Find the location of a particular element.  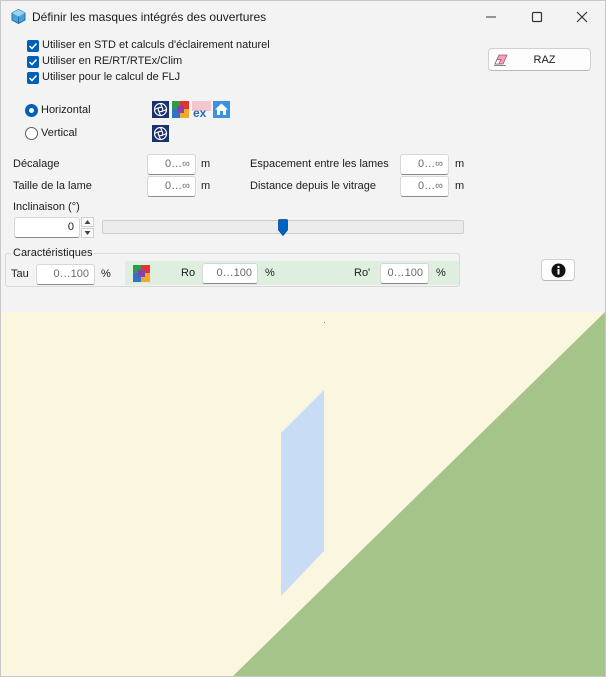

inclinaison-input: 0 is located at coordinates (47, 227).